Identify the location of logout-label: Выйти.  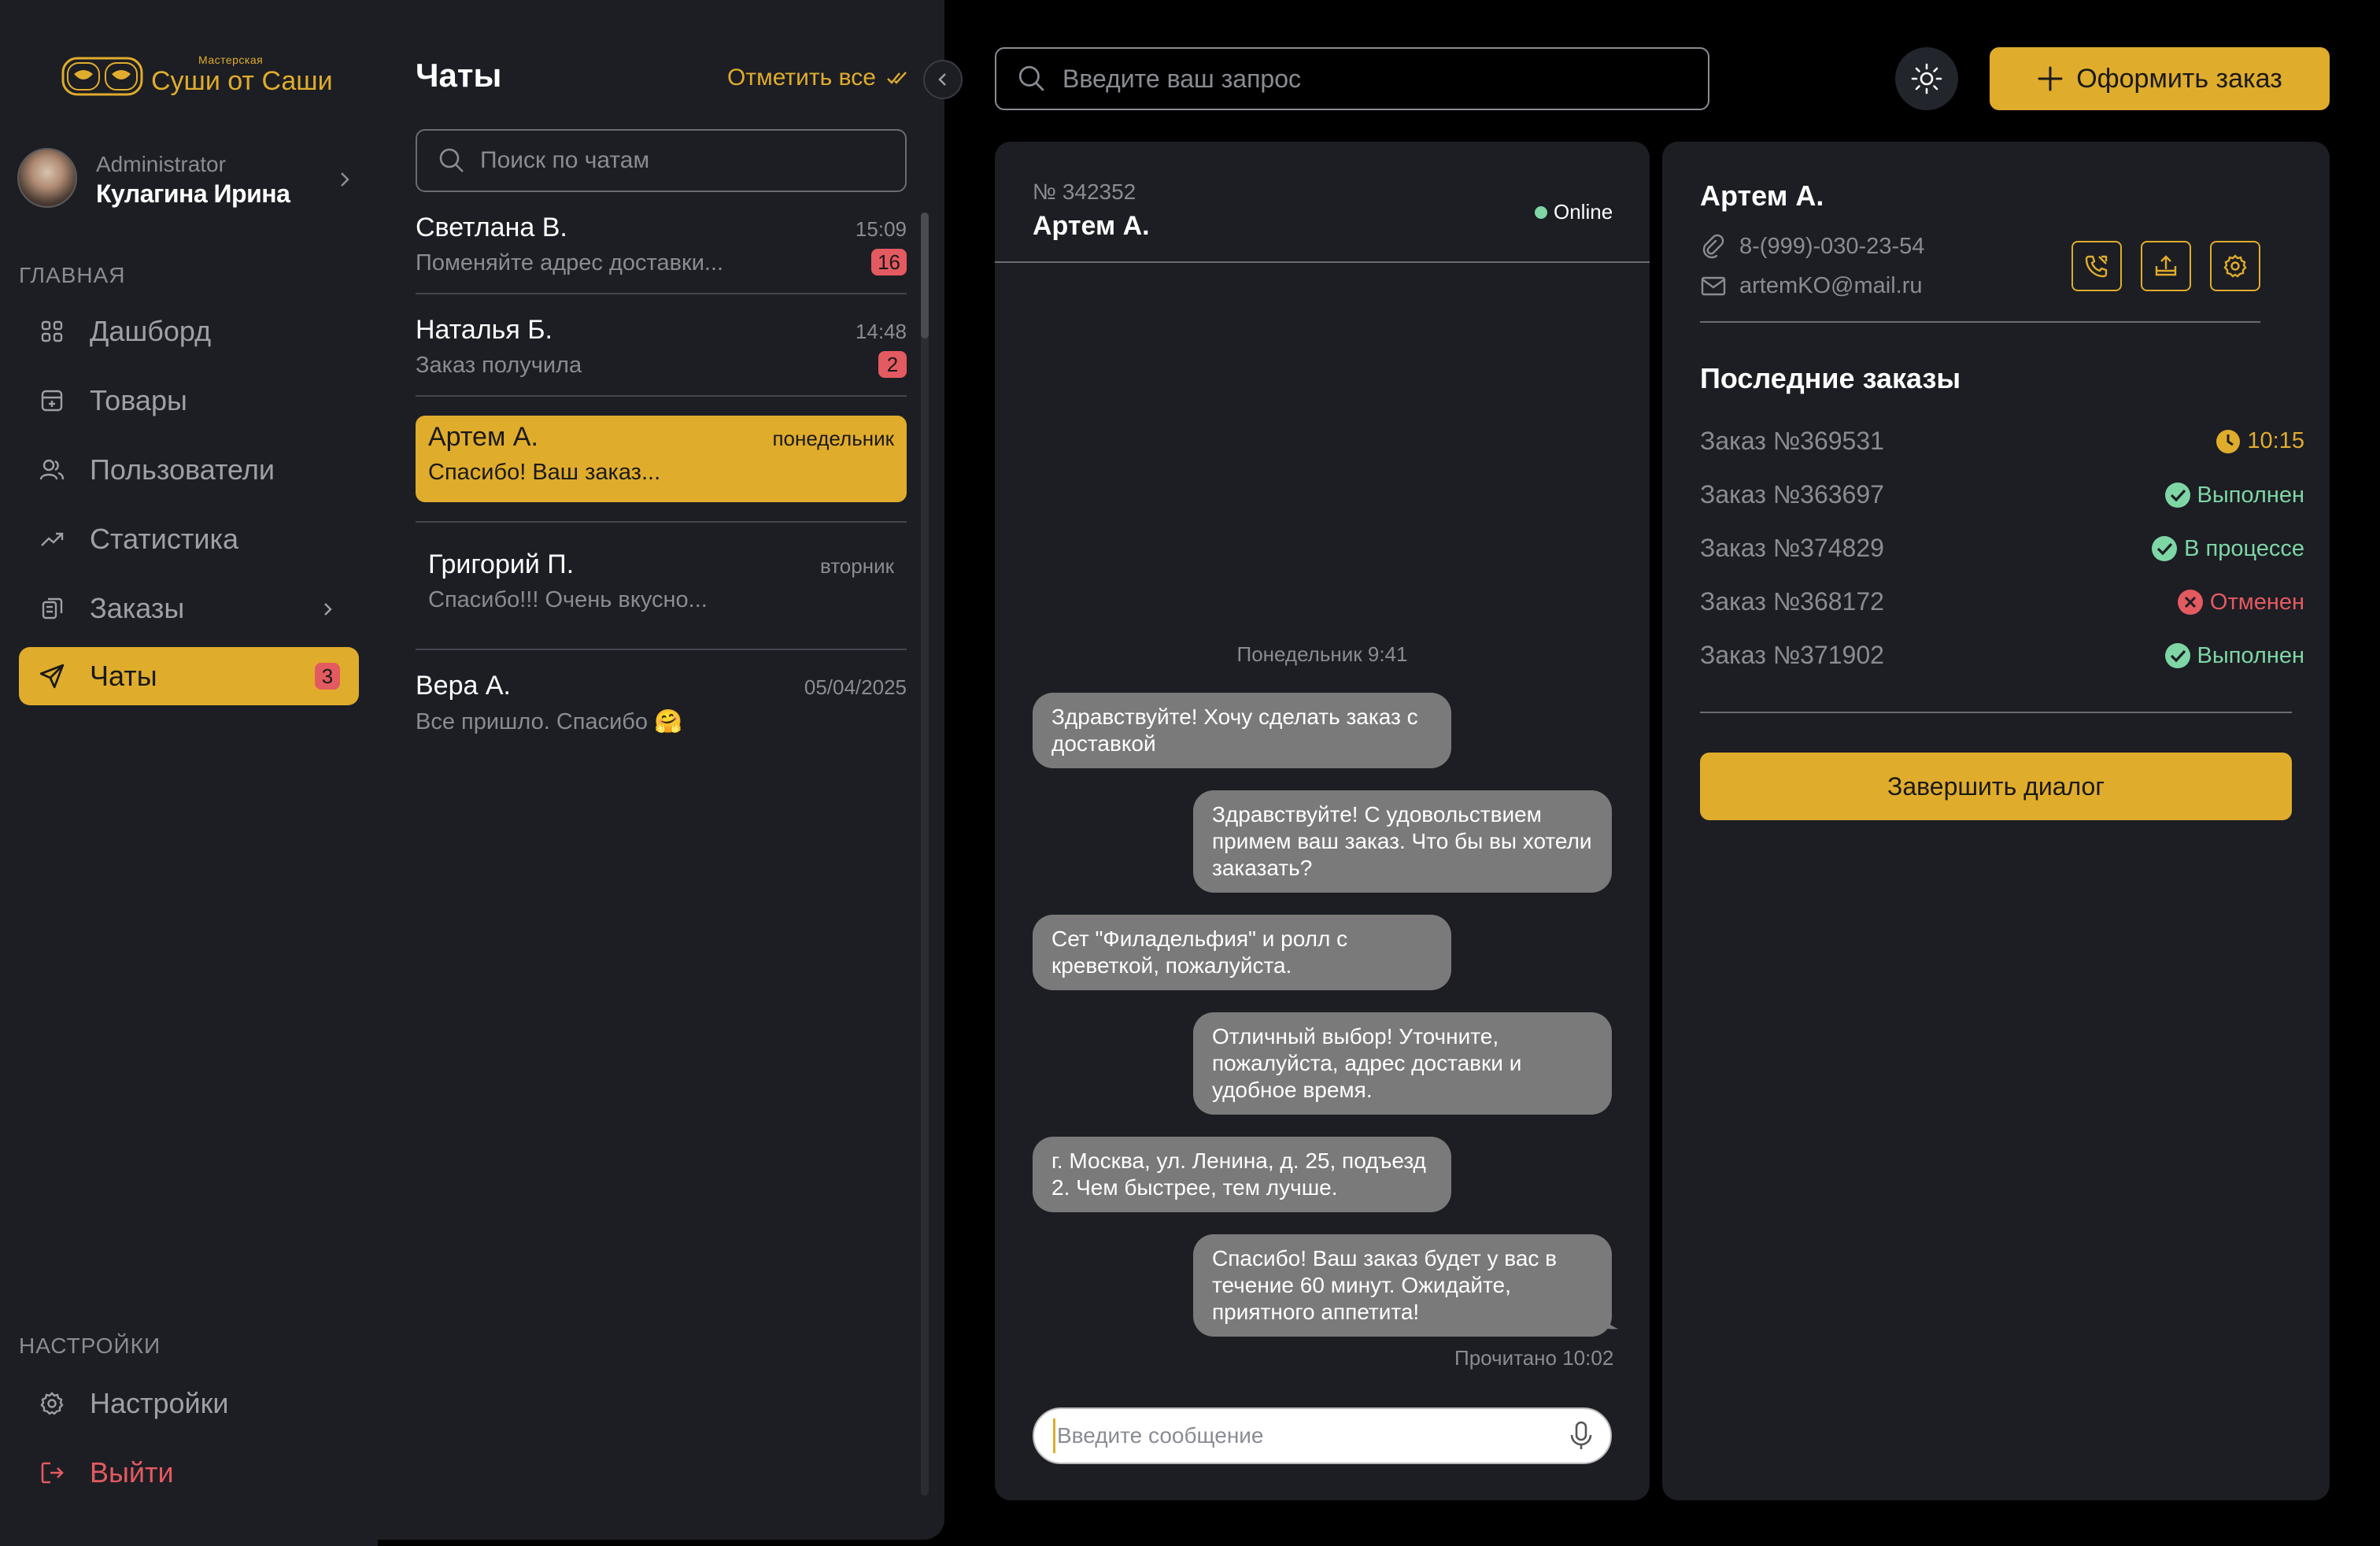
(132, 1472).